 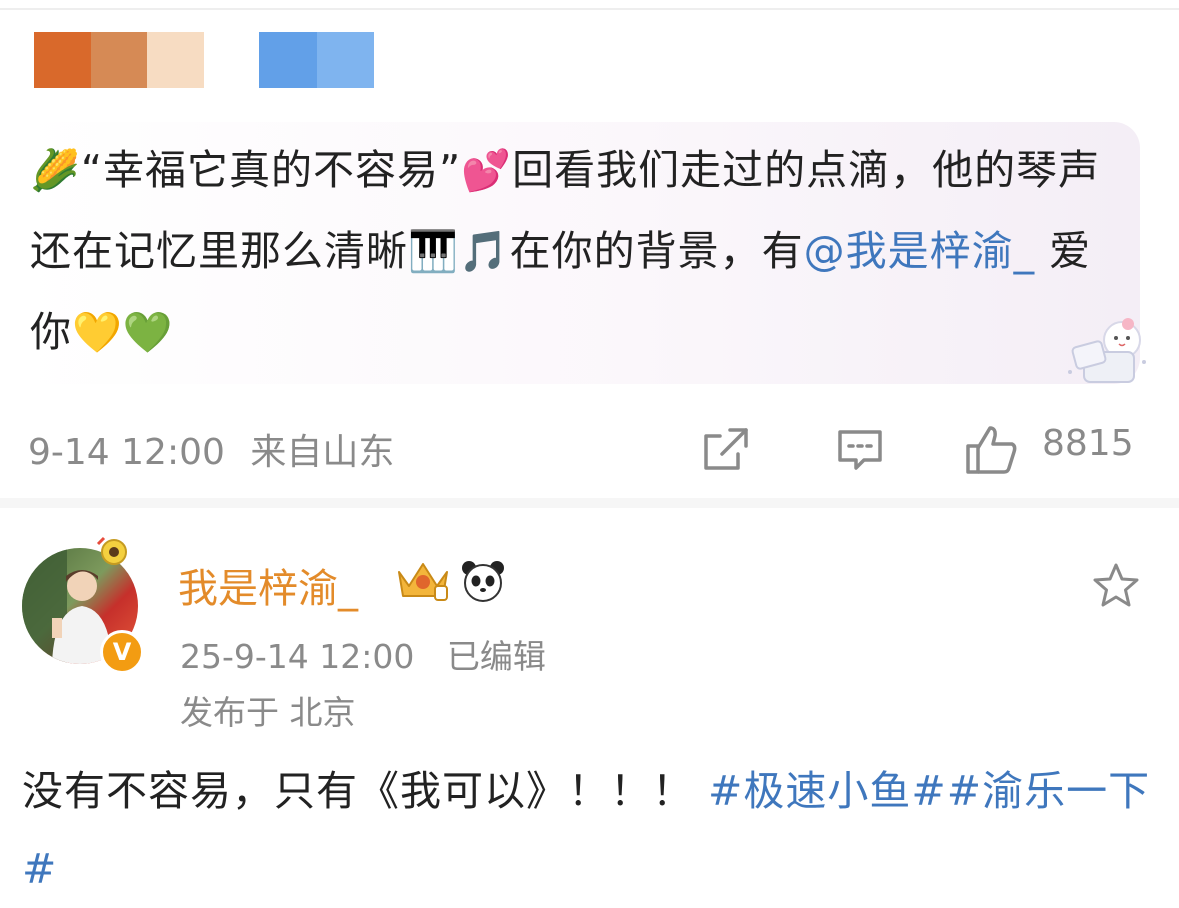 I want to click on post-body-2: 在你的背景，有, so click(x=656, y=251).